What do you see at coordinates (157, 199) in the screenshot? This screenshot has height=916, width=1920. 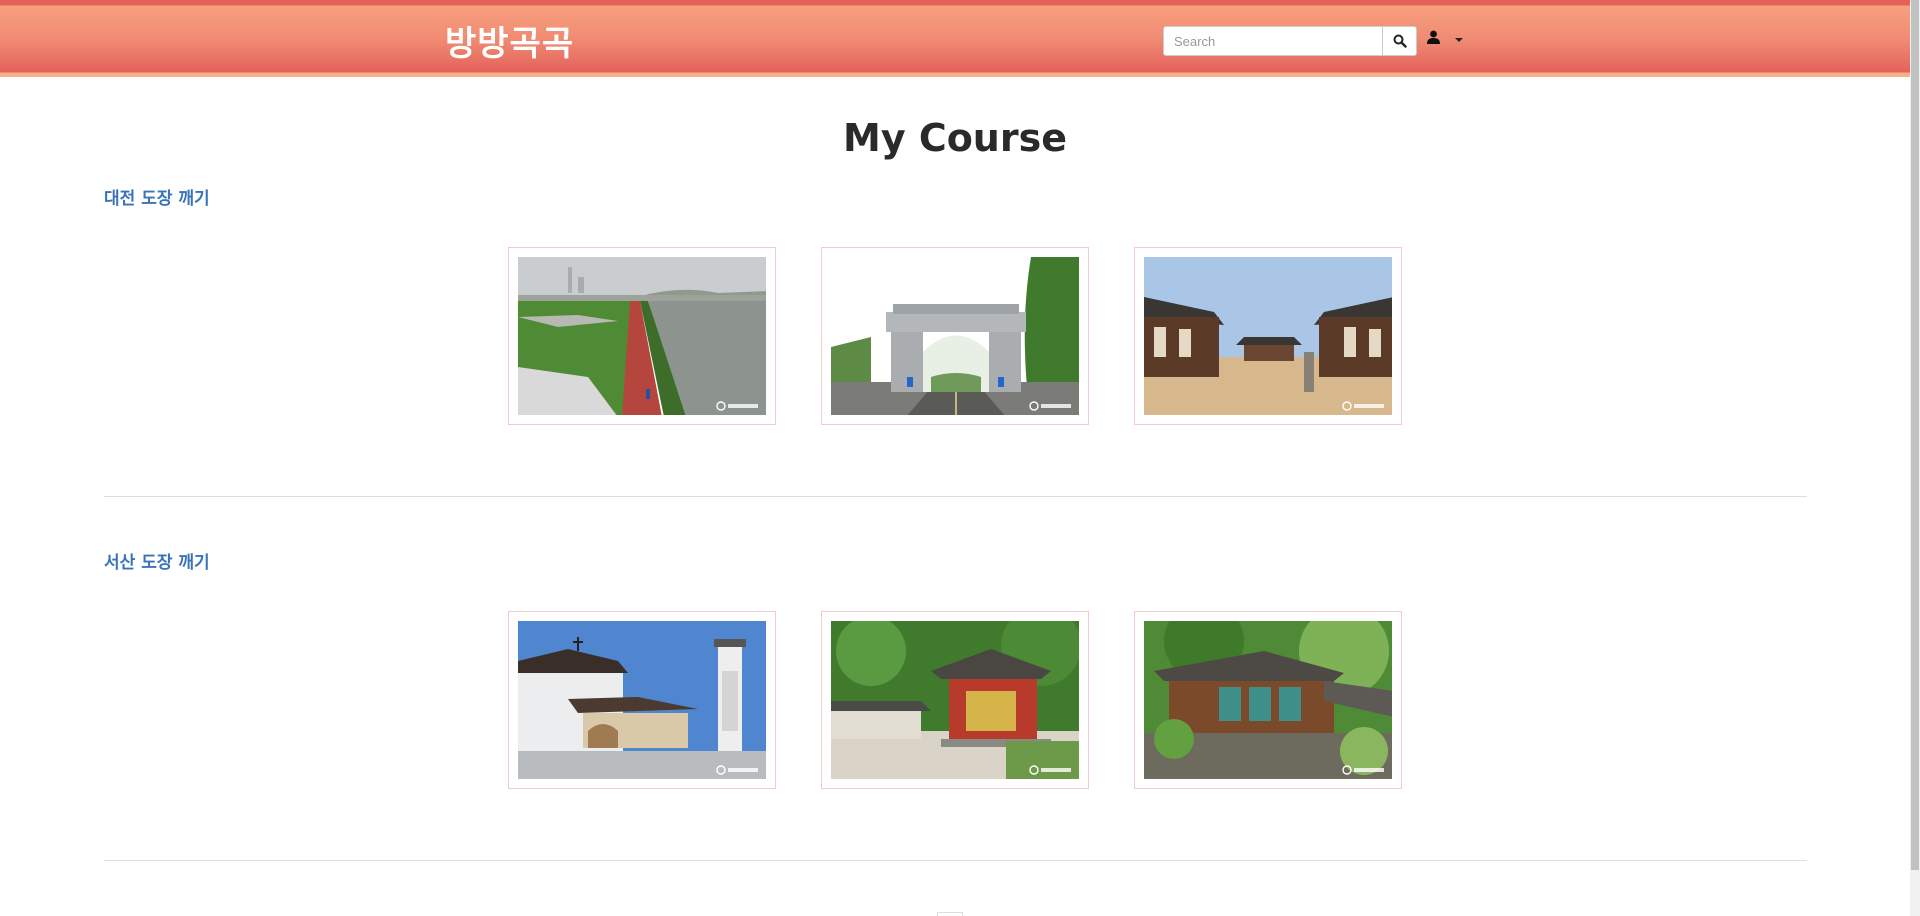 I see `section-title-daejeon: 대전 도장 깨기` at bounding box center [157, 199].